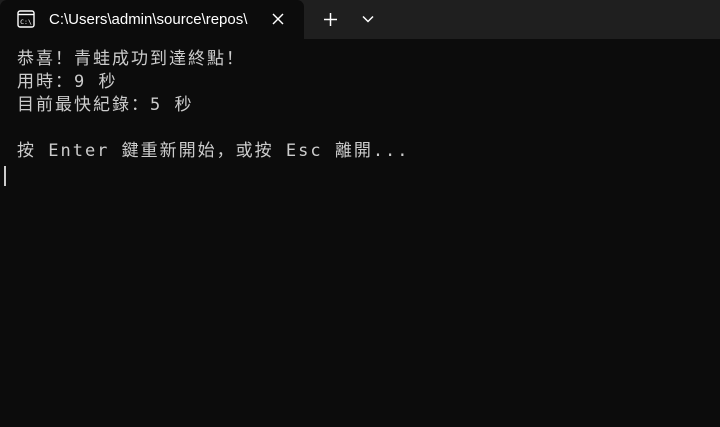 This screenshot has height=427, width=720. Describe the element at coordinates (67, 82) in the screenshot. I see `console-line: 用時：9 秒` at that location.